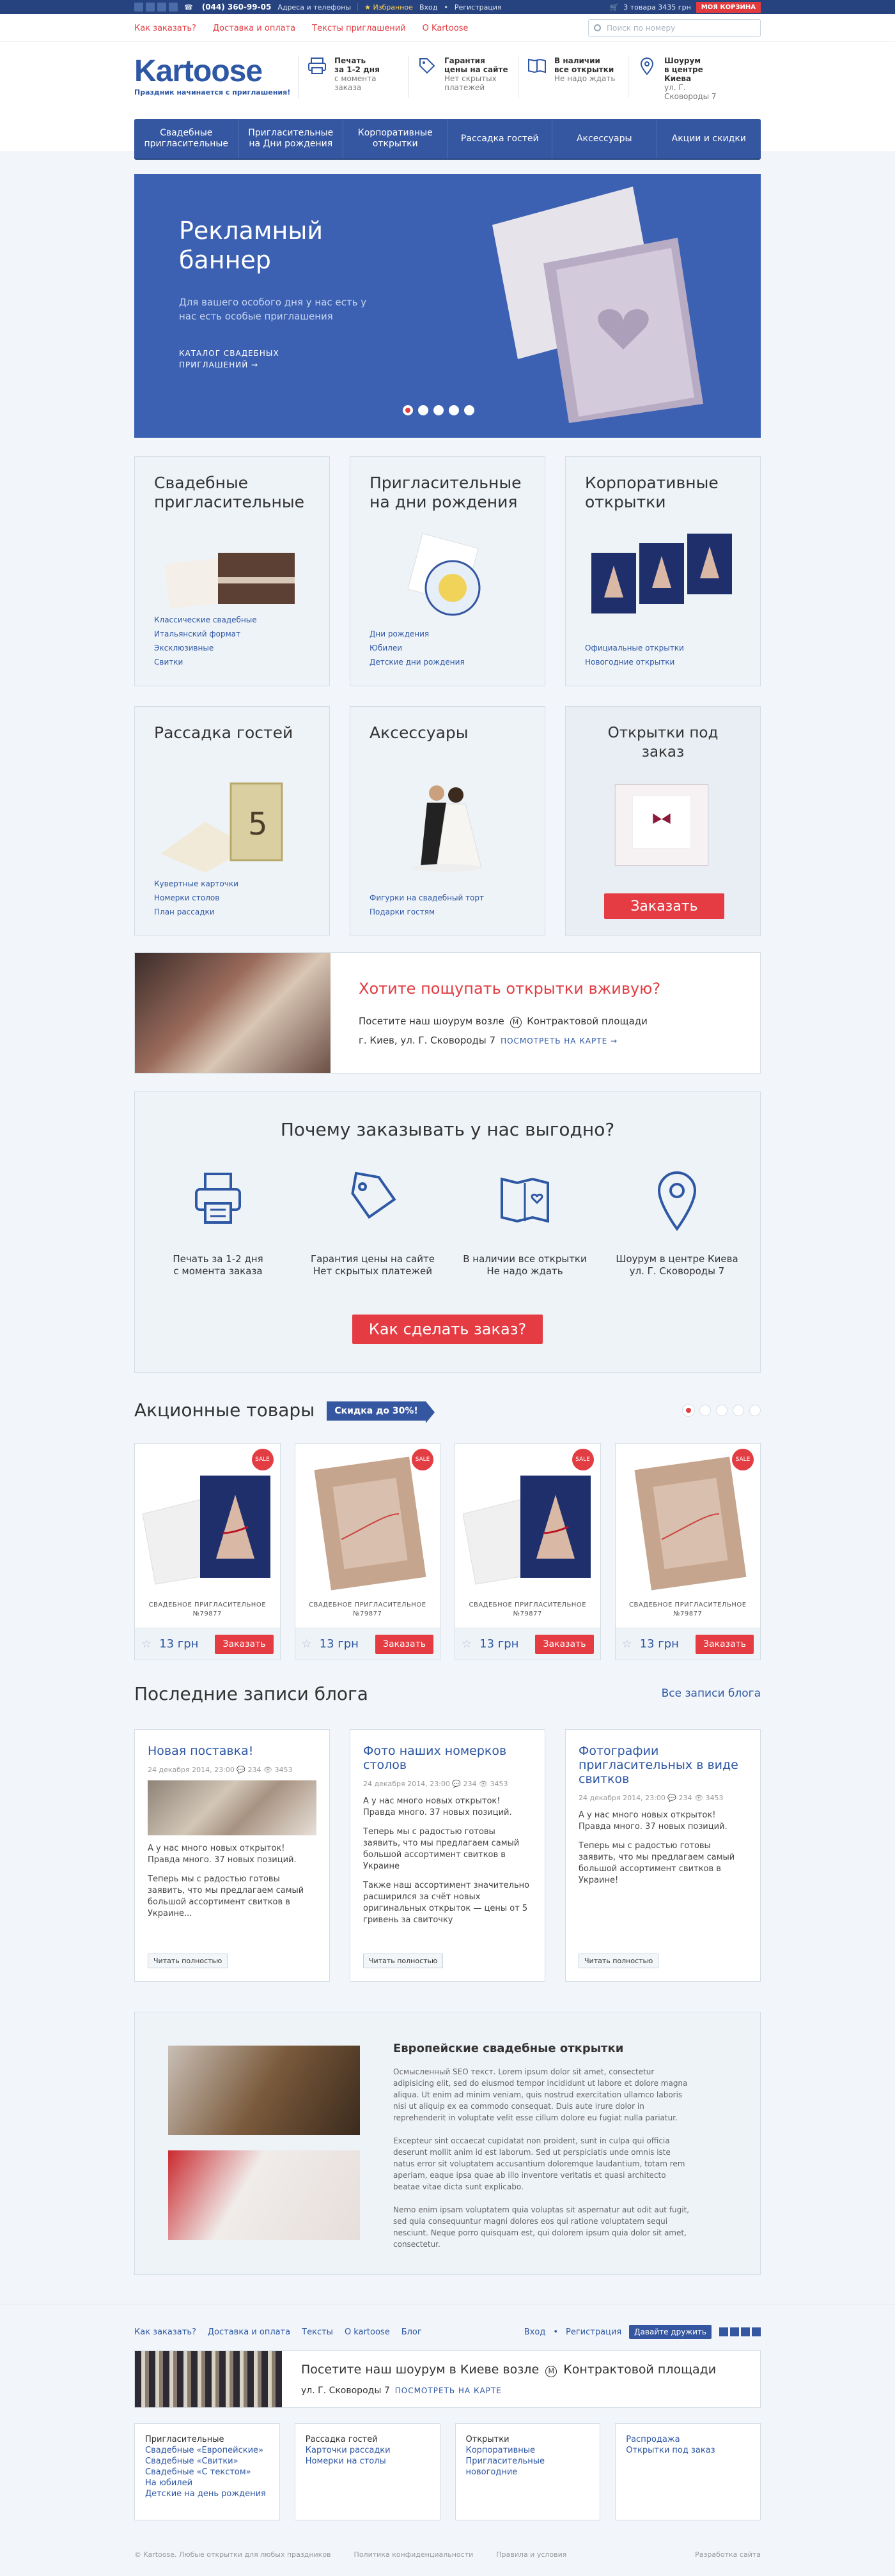  I want to click on addresses-link: Адреса и телефоны, so click(314, 7).